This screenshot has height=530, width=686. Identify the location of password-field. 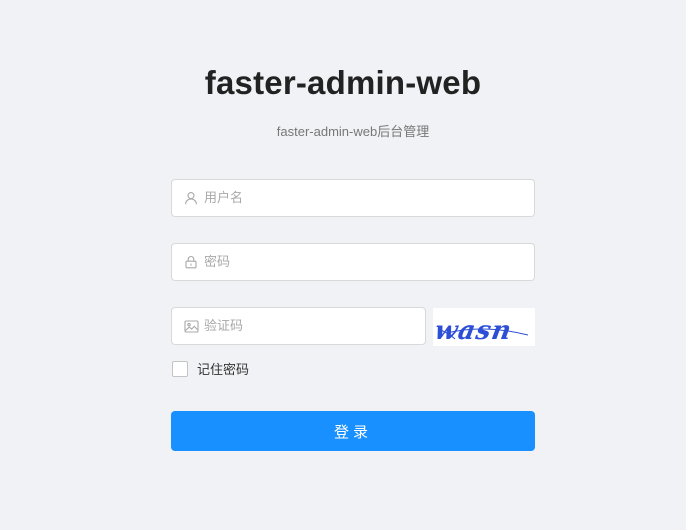
(353, 262).